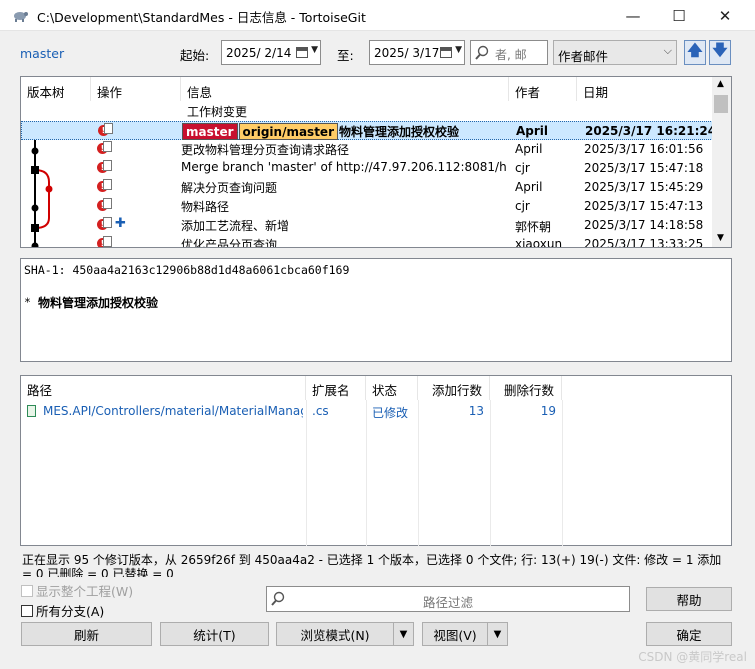  Describe the element at coordinates (720, 238) in the screenshot. I see `scroll-down-icon: ▼` at that location.